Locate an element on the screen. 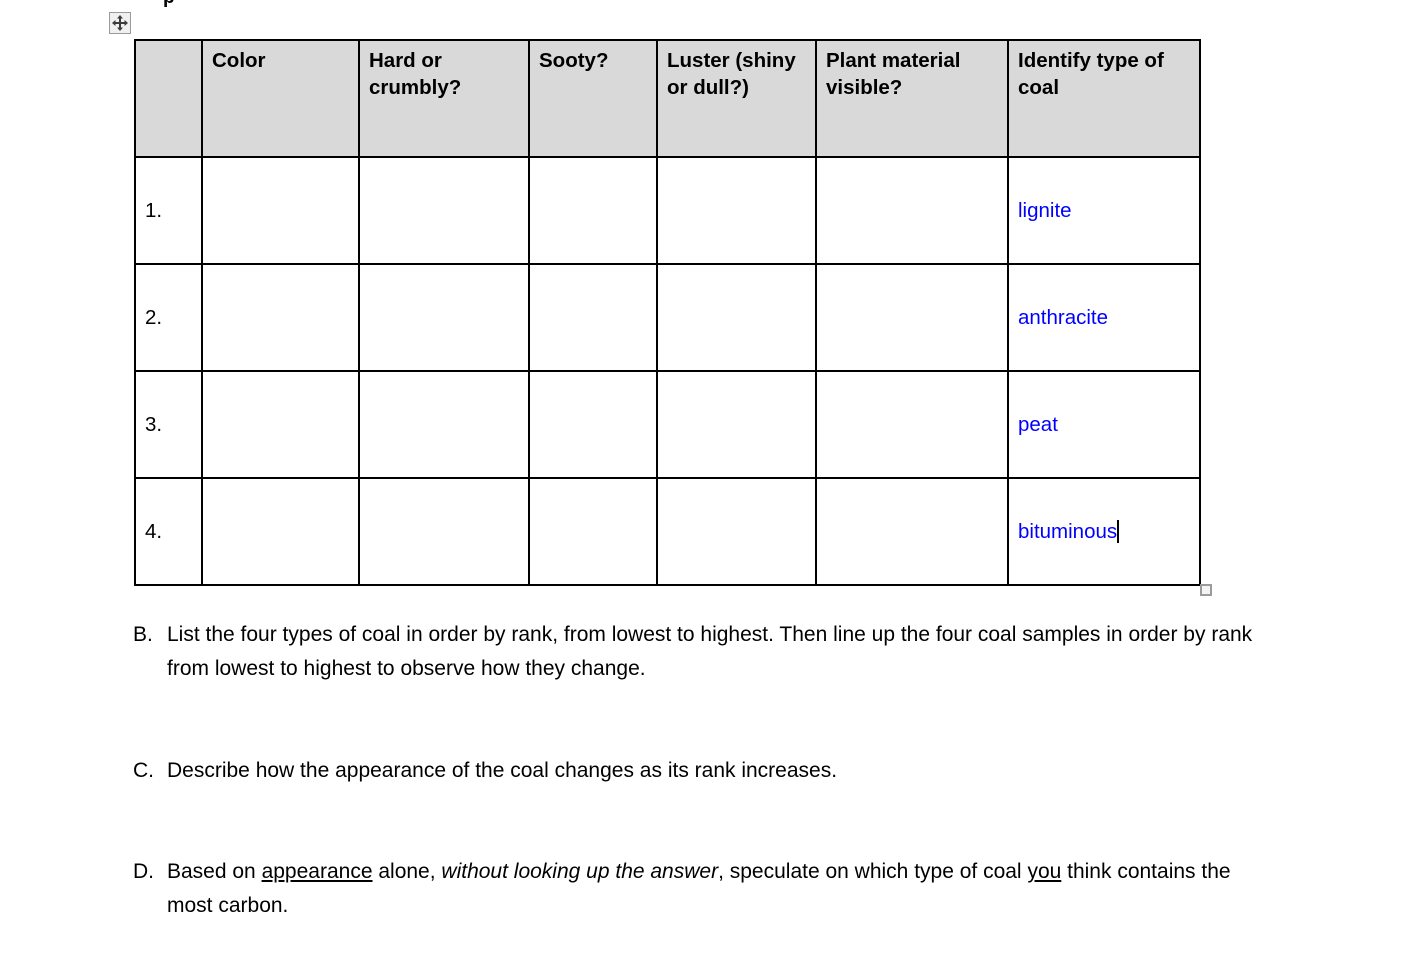 Image resolution: width=1406 pixels, height=960 pixels. cell-coal-type: bituminous is located at coordinates (1104, 531).